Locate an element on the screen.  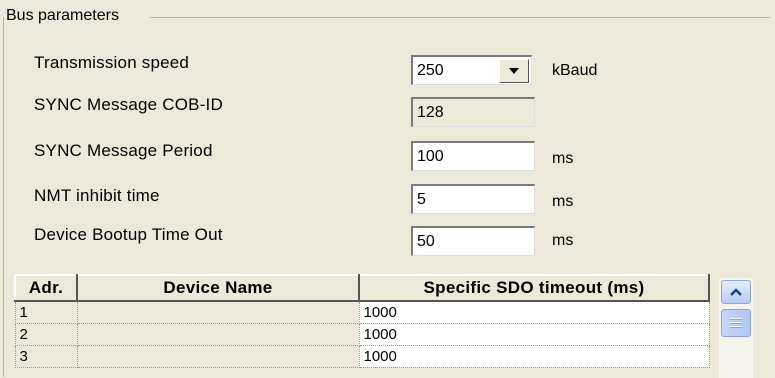
sync-cob-id-label: SYNC Message COB-ID is located at coordinates (128, 104).